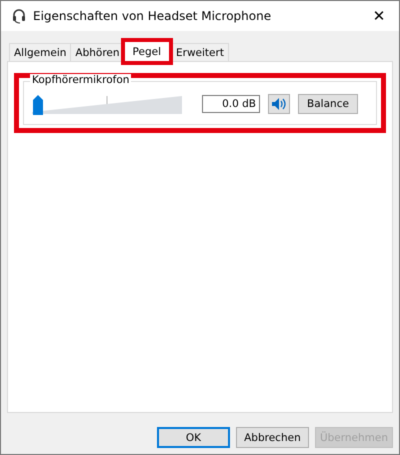 Image resolution: width=400 pixels, height=455 pixels. Describe the element at coordinates (107, 104) in the screenshot. I see `level-slider` at that location.